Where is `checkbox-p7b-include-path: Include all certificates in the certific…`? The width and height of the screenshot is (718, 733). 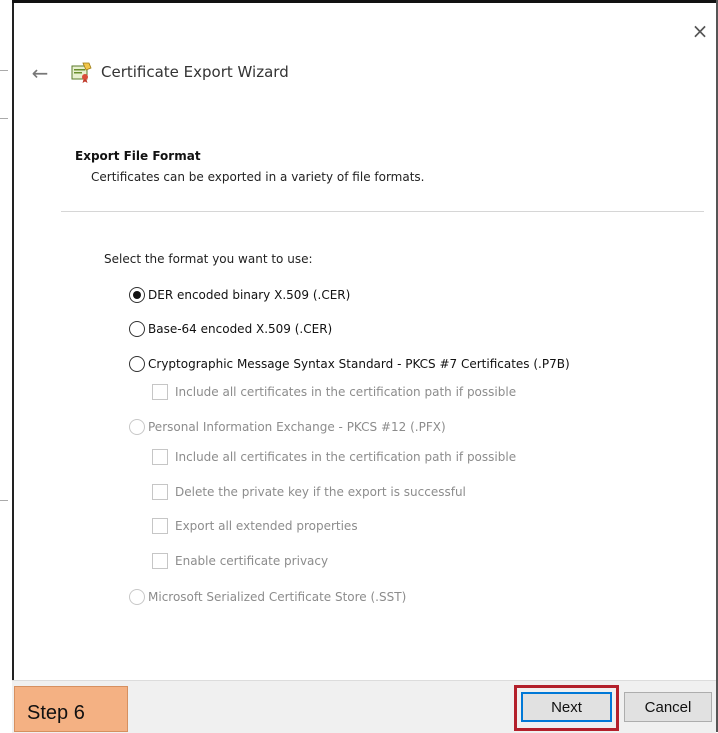
checkbox-p7b-include-path: Include all certificates in the certific… is located at coordinates (334, 392).